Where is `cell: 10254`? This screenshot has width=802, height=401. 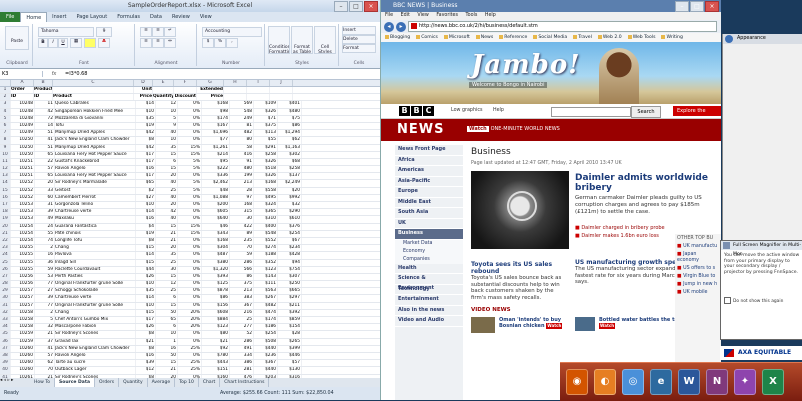
cell: 10254 is located at coordinates (23, 226).